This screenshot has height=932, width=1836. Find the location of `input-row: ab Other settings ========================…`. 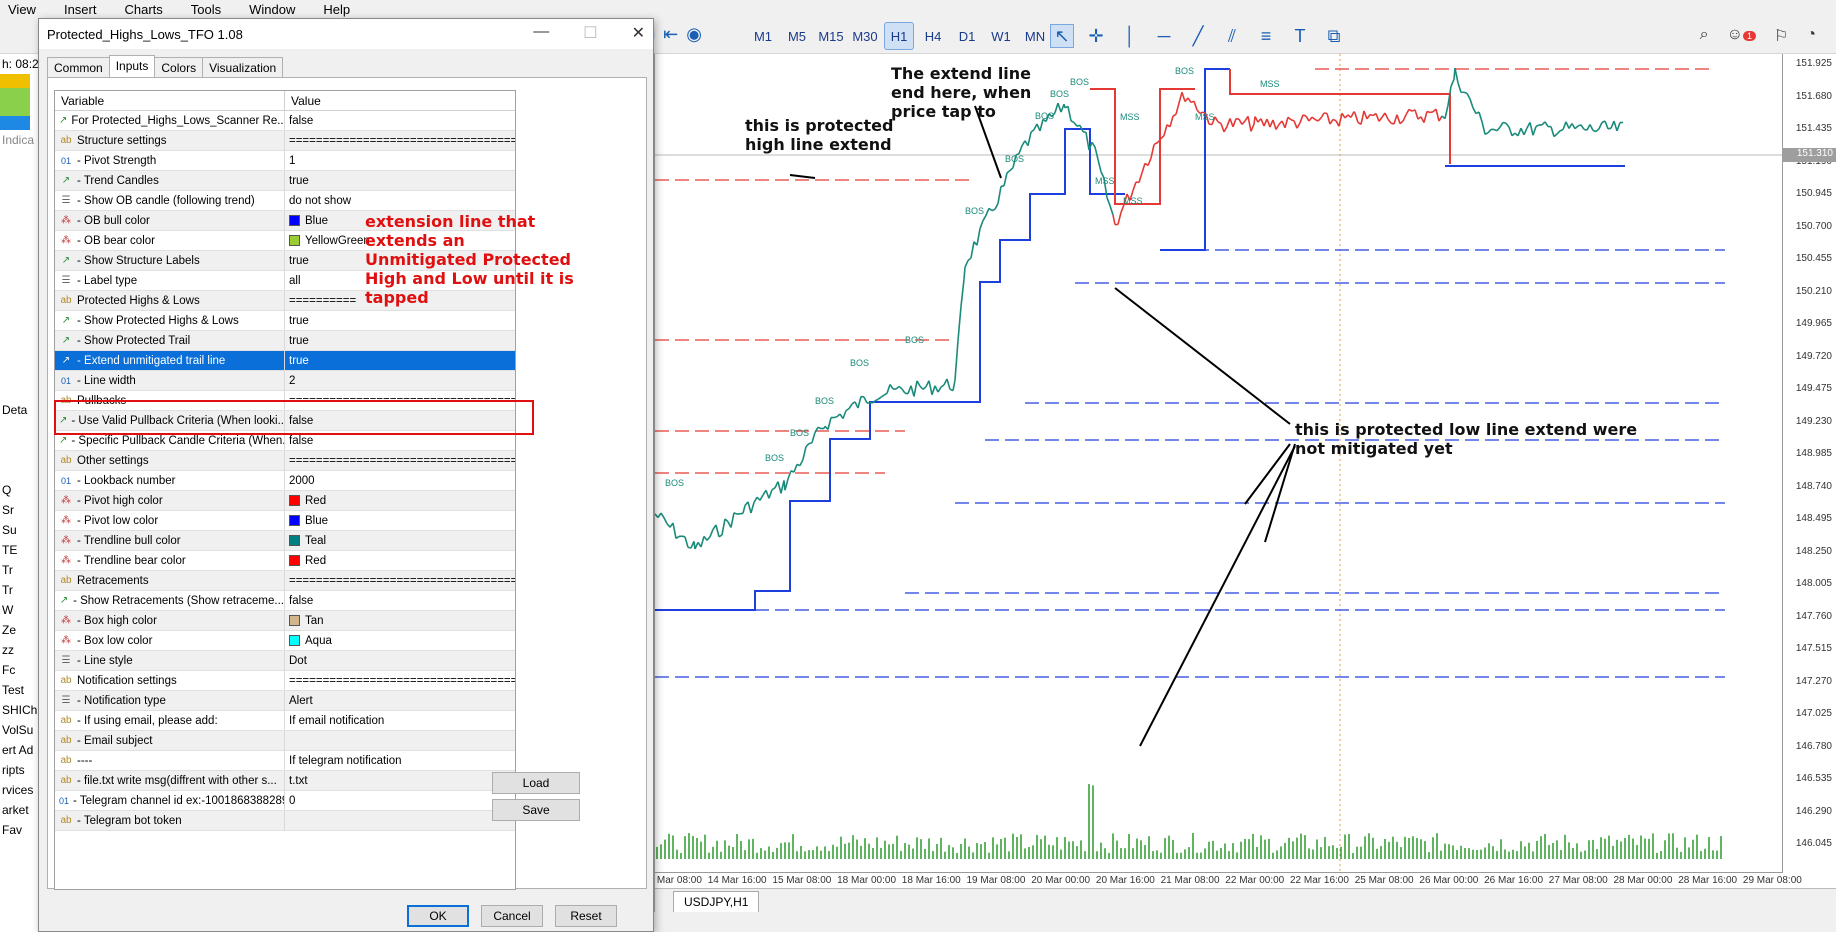

input-row: ab Other settings ========================… is located at coordinates (285, 461).